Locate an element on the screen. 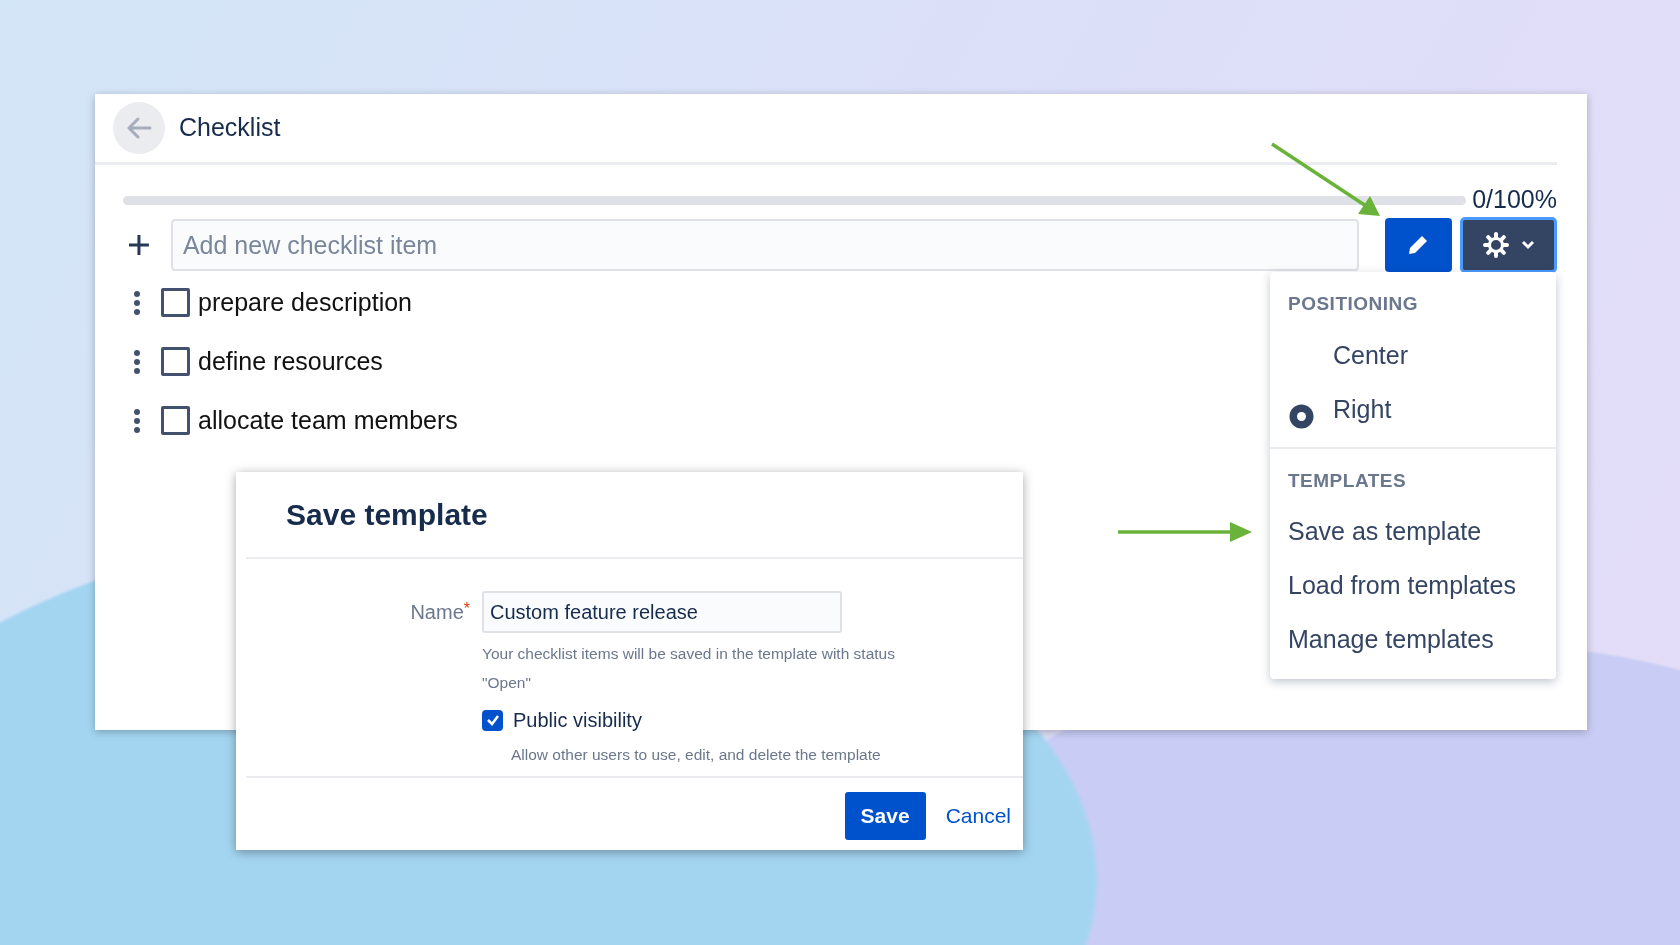  check-icon is located at coordinates (492, 720).